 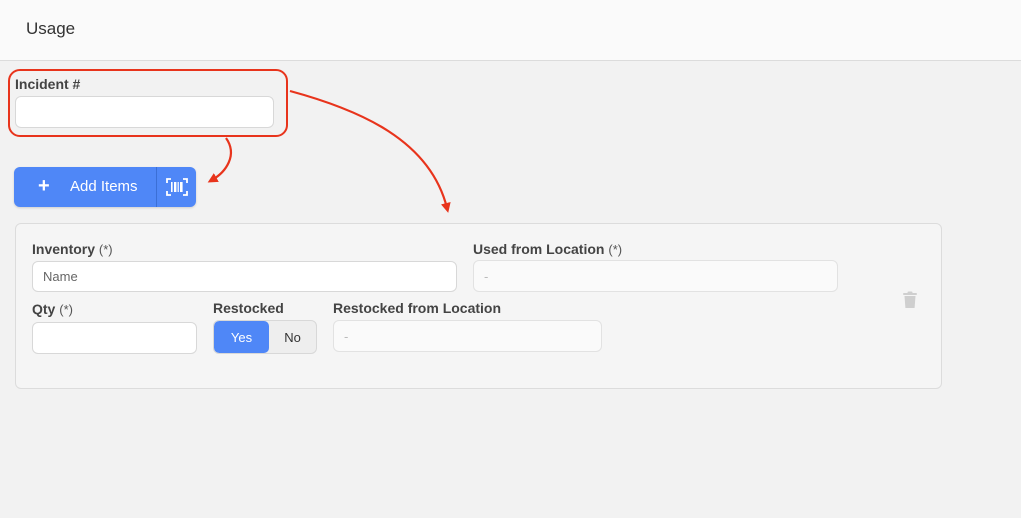 I want to click on plus-icon: +, so click(x=44, y=186).